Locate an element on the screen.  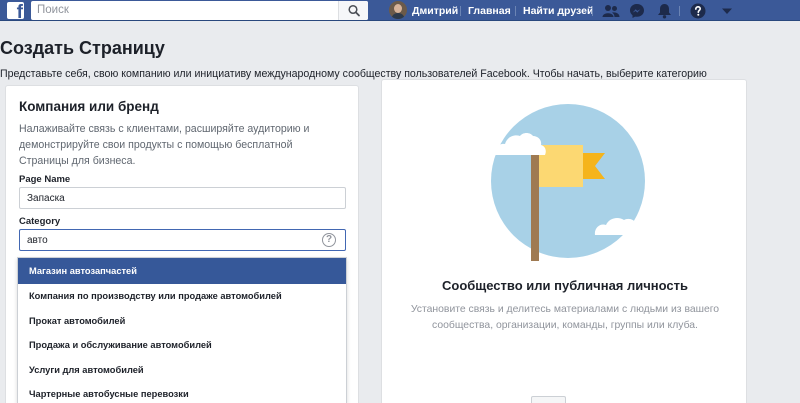
category-option: Услуги для автомобилей is located at coordinates (182, 370).